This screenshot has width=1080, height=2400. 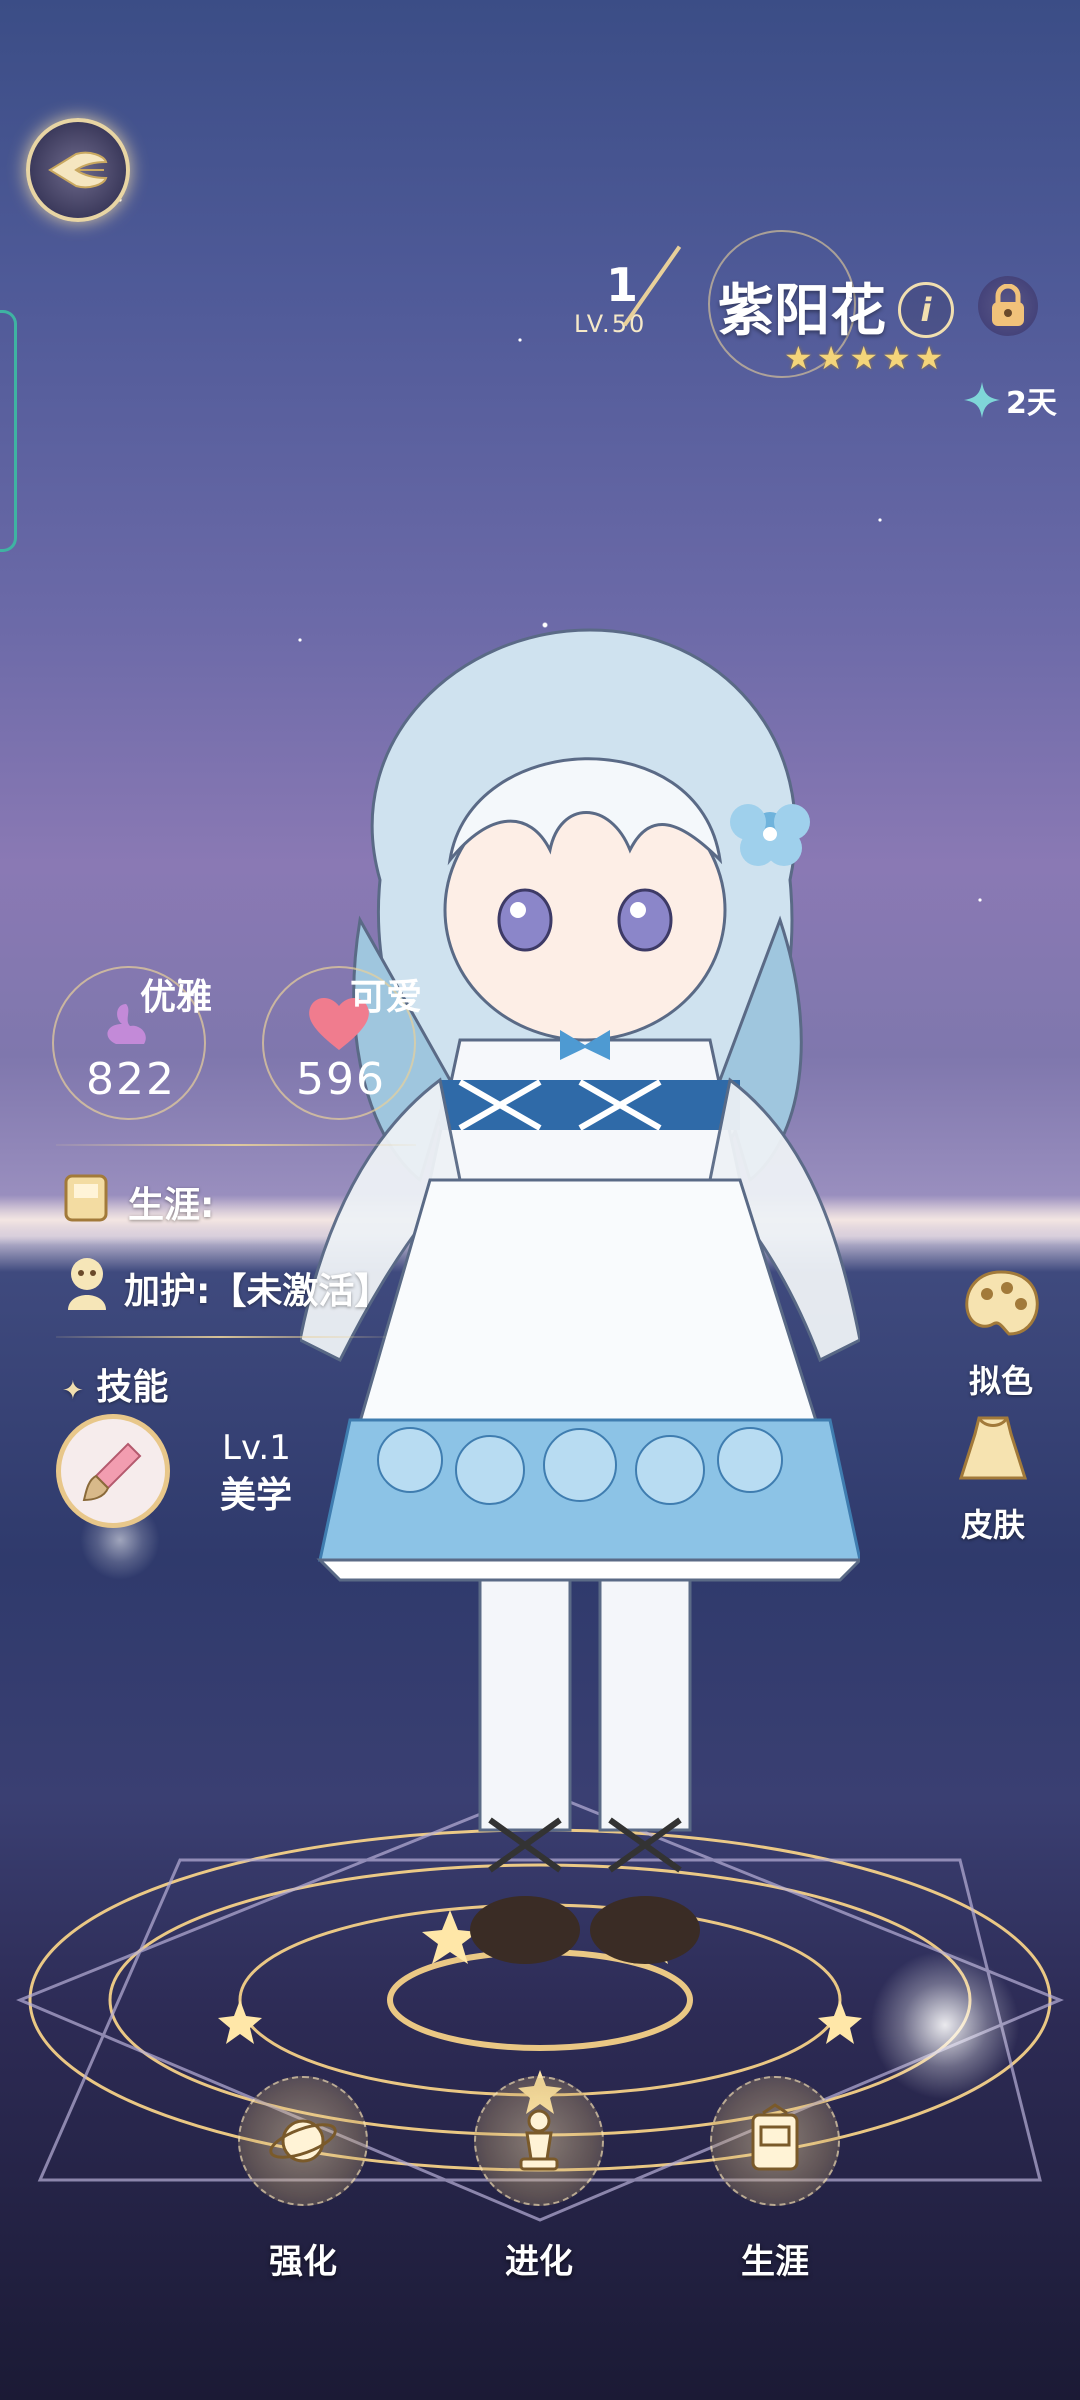 I want to click on stat-cute: 可爱 596, so click(x=342, y=1046).